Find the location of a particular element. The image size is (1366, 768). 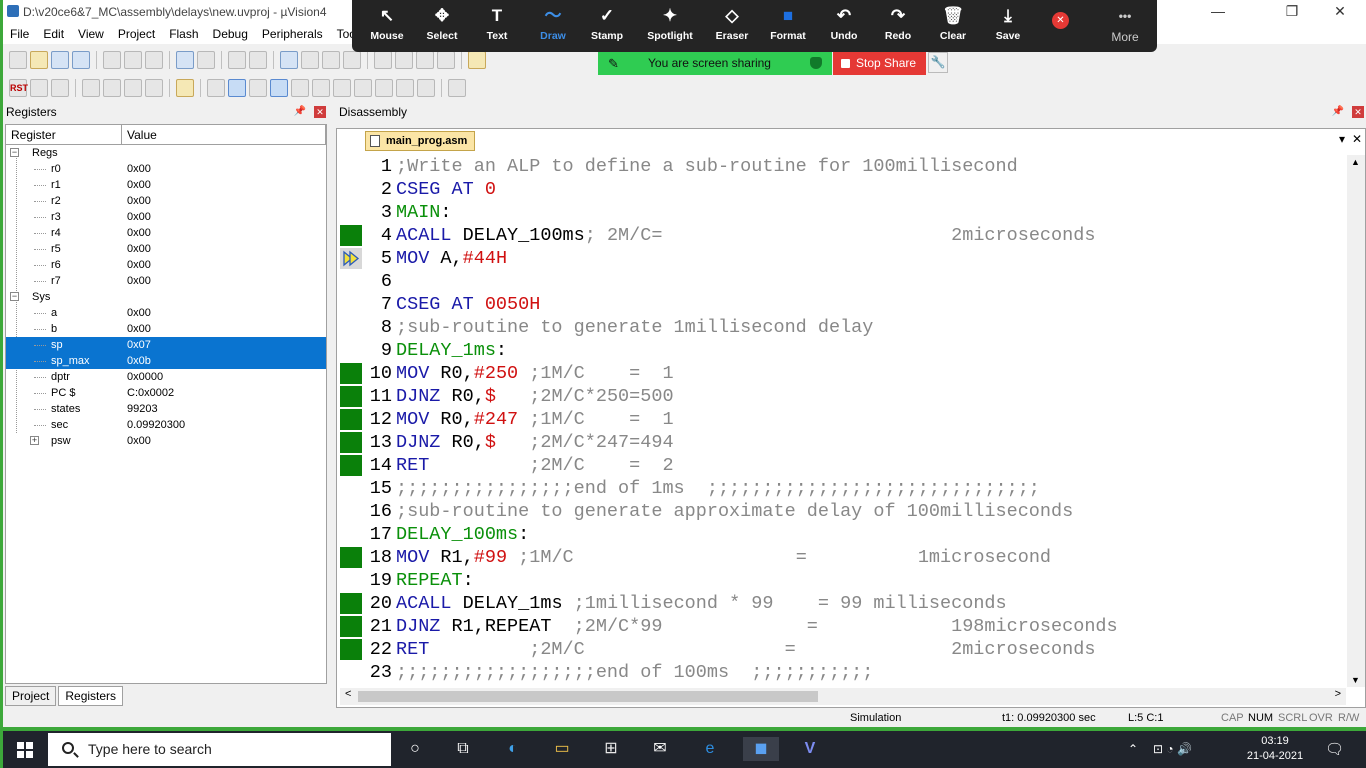

file-explorer-icon: ▭ is located at coordinates (562, 749).